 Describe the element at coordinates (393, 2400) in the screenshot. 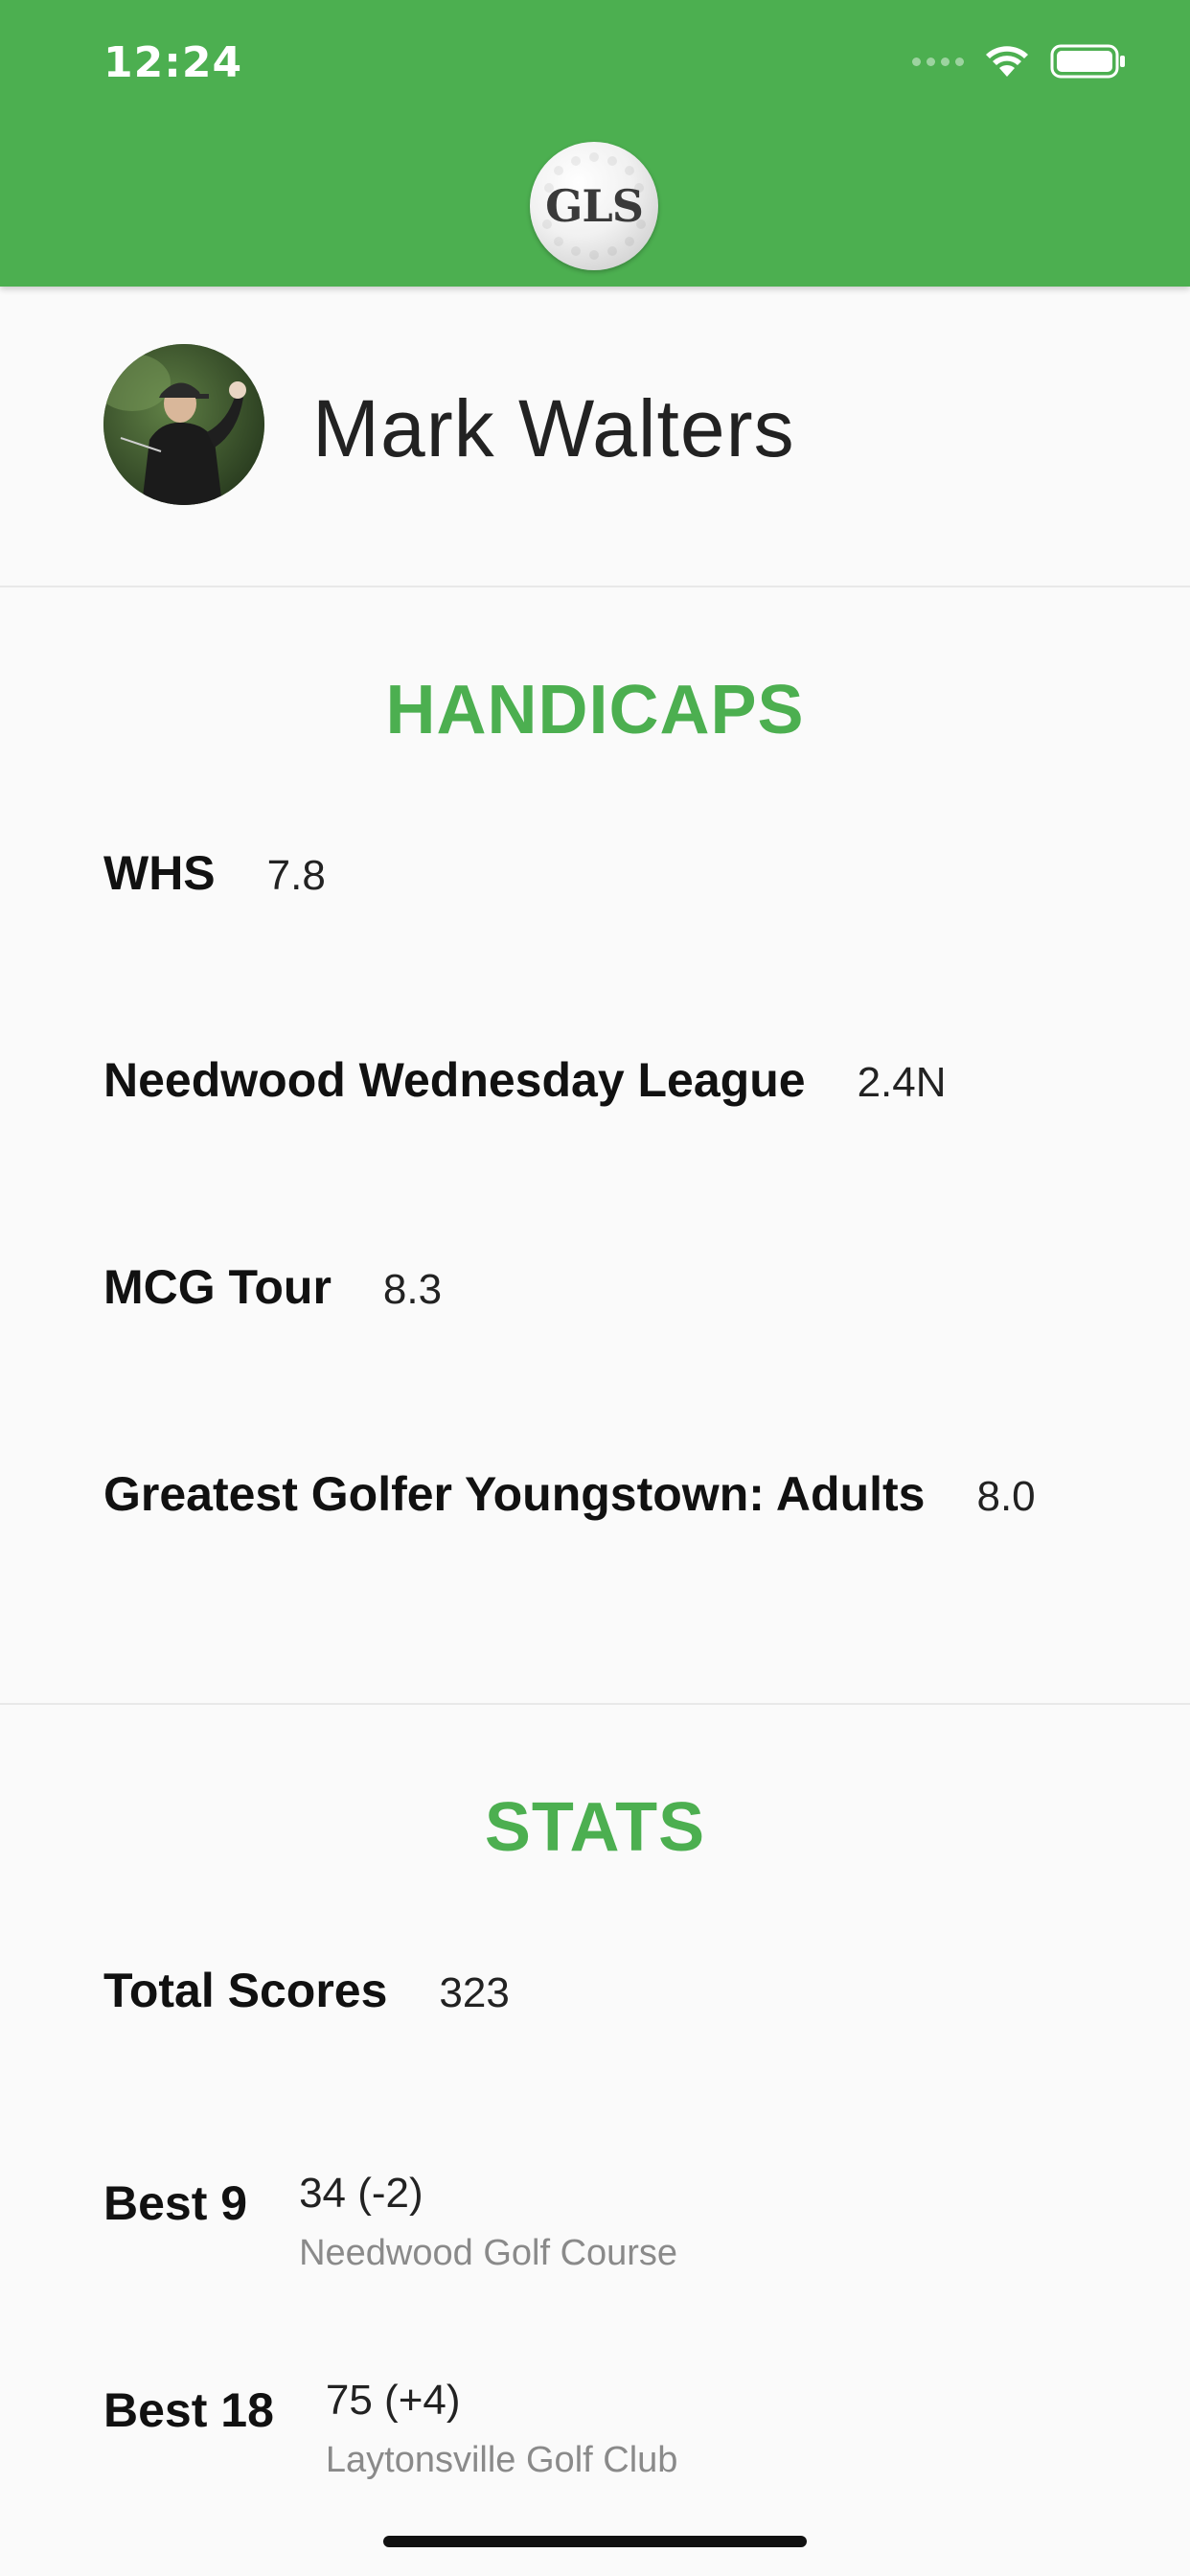

I see `stat-value: 75 (+4)` at that location.